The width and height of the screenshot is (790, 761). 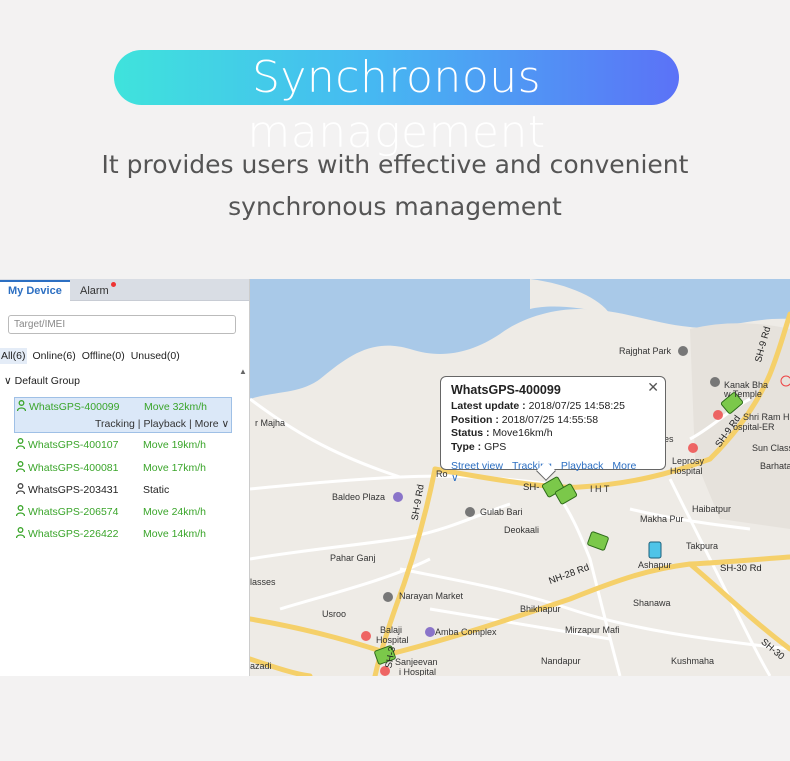 I want to click on map-label: Sun Class, so click(x=771, y=448).